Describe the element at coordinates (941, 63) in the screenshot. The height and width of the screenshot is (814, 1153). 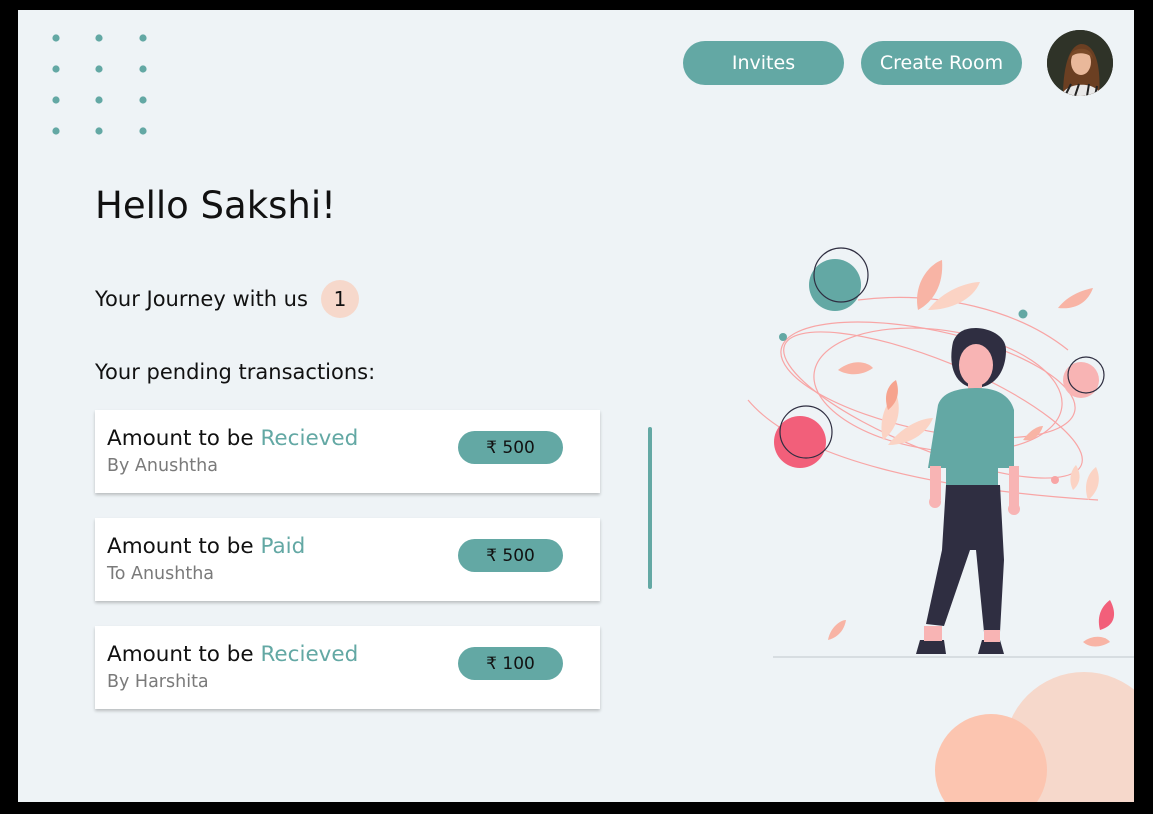
I see `create-room-button: Create Room` at that location.